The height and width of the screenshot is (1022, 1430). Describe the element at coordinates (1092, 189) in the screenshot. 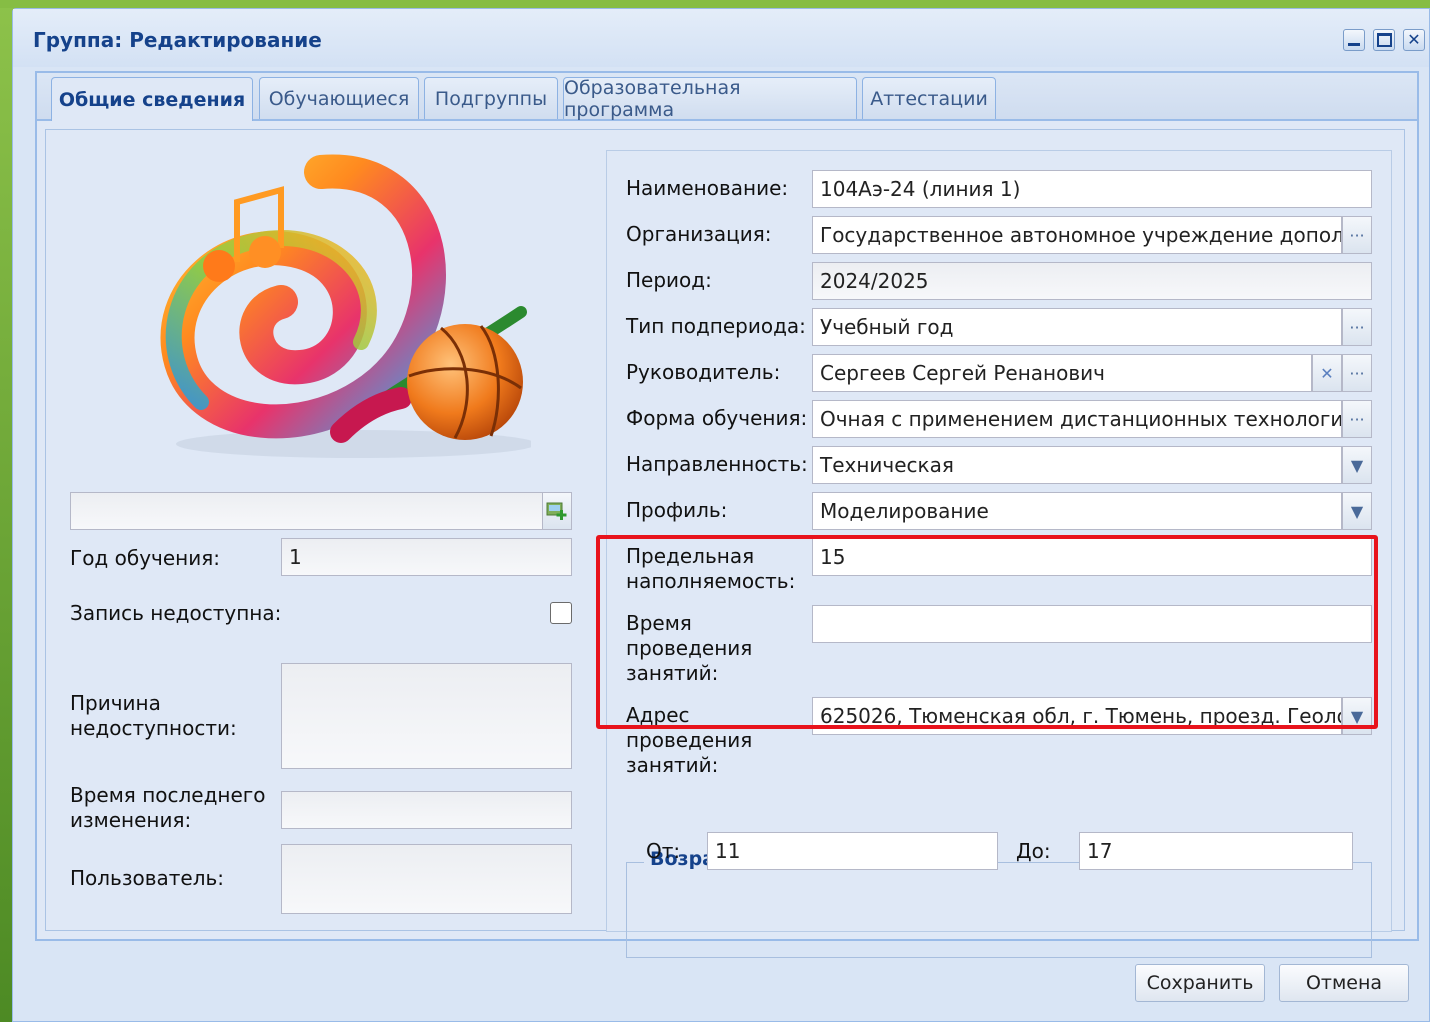

I see `name-field: 104Аэ-24 (линия 1)` at that location.